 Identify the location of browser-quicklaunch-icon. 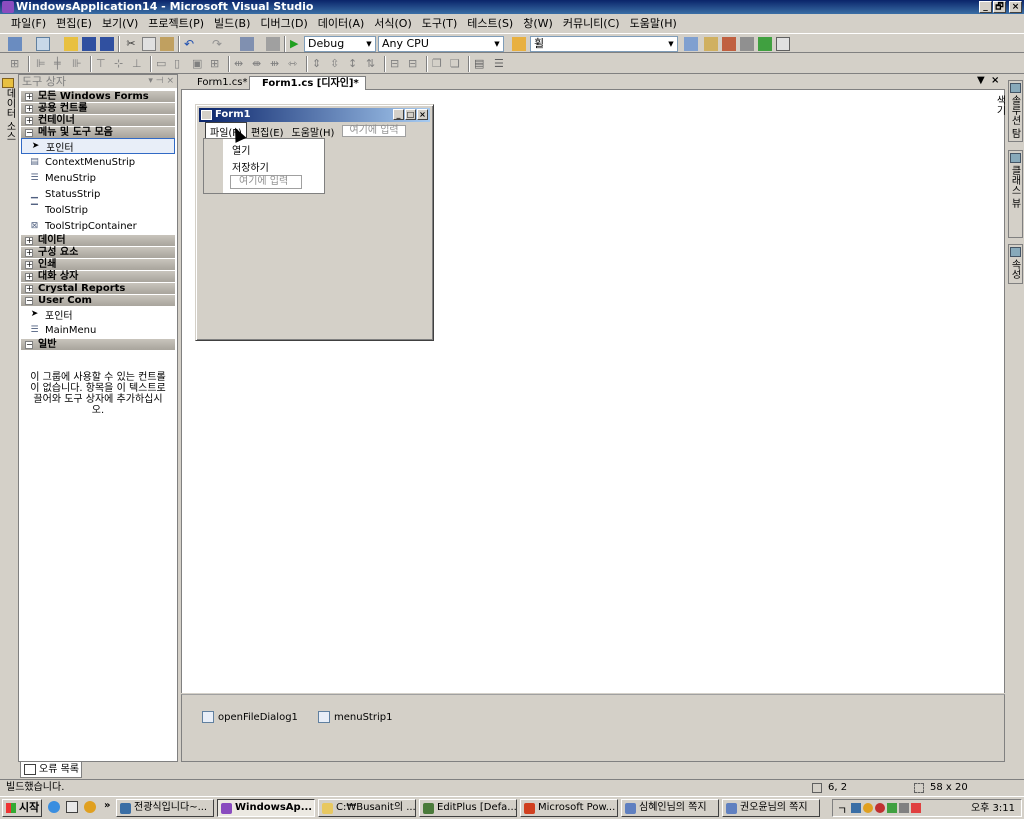
(54, 807).